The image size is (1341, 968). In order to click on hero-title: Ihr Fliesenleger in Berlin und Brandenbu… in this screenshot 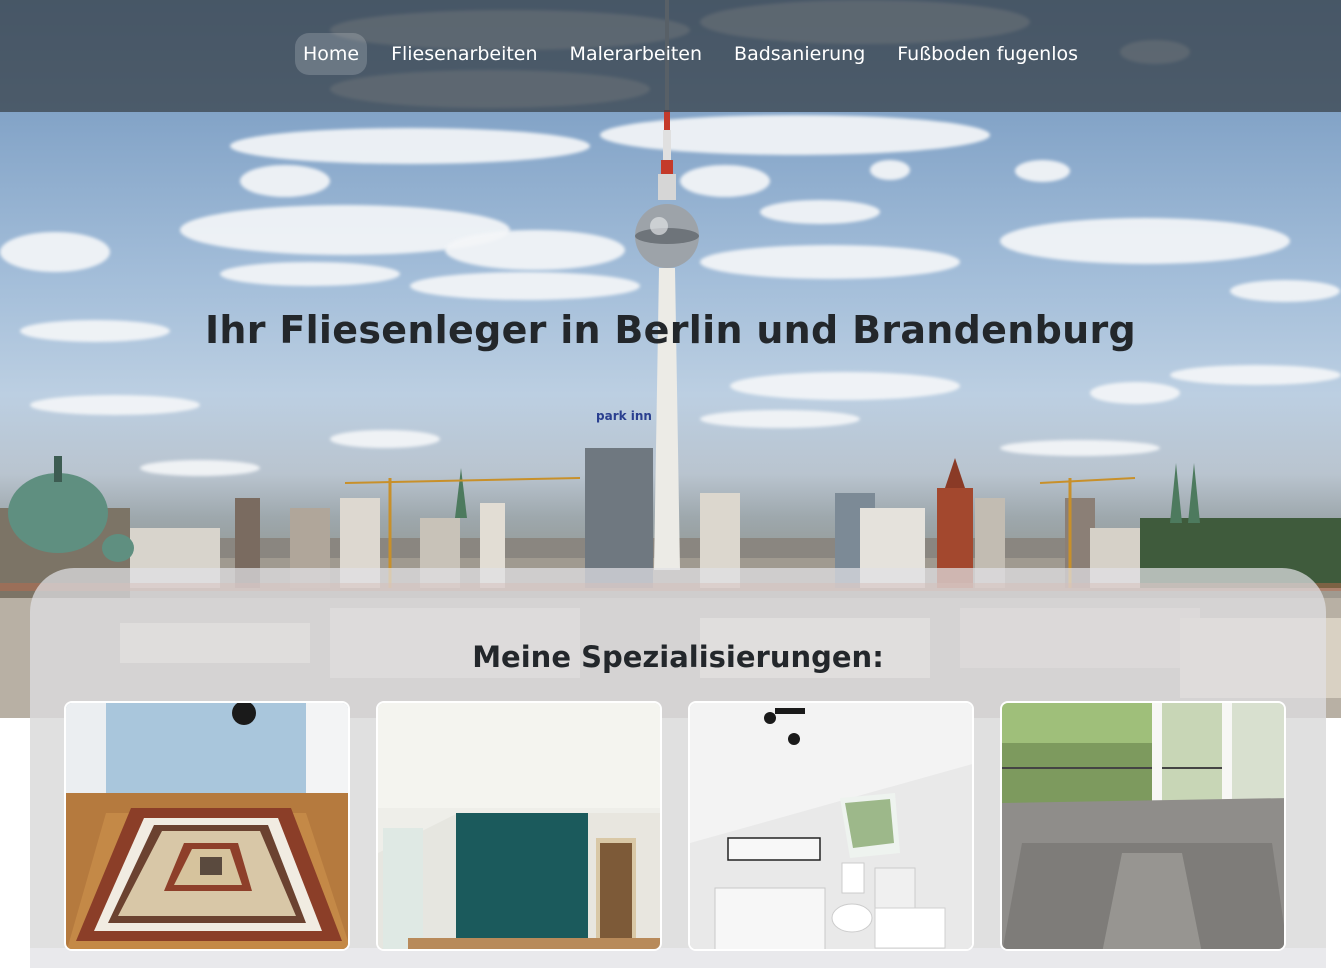, I will do `click(670, 330)`.